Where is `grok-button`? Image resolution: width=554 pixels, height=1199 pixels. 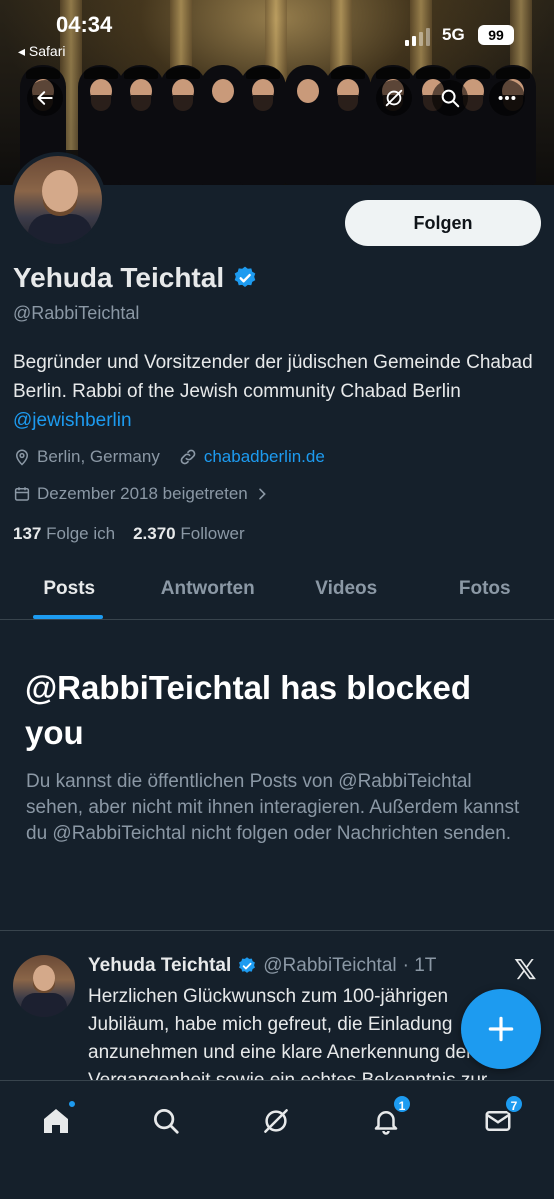 grok-button is located at coordinates (394, 98).